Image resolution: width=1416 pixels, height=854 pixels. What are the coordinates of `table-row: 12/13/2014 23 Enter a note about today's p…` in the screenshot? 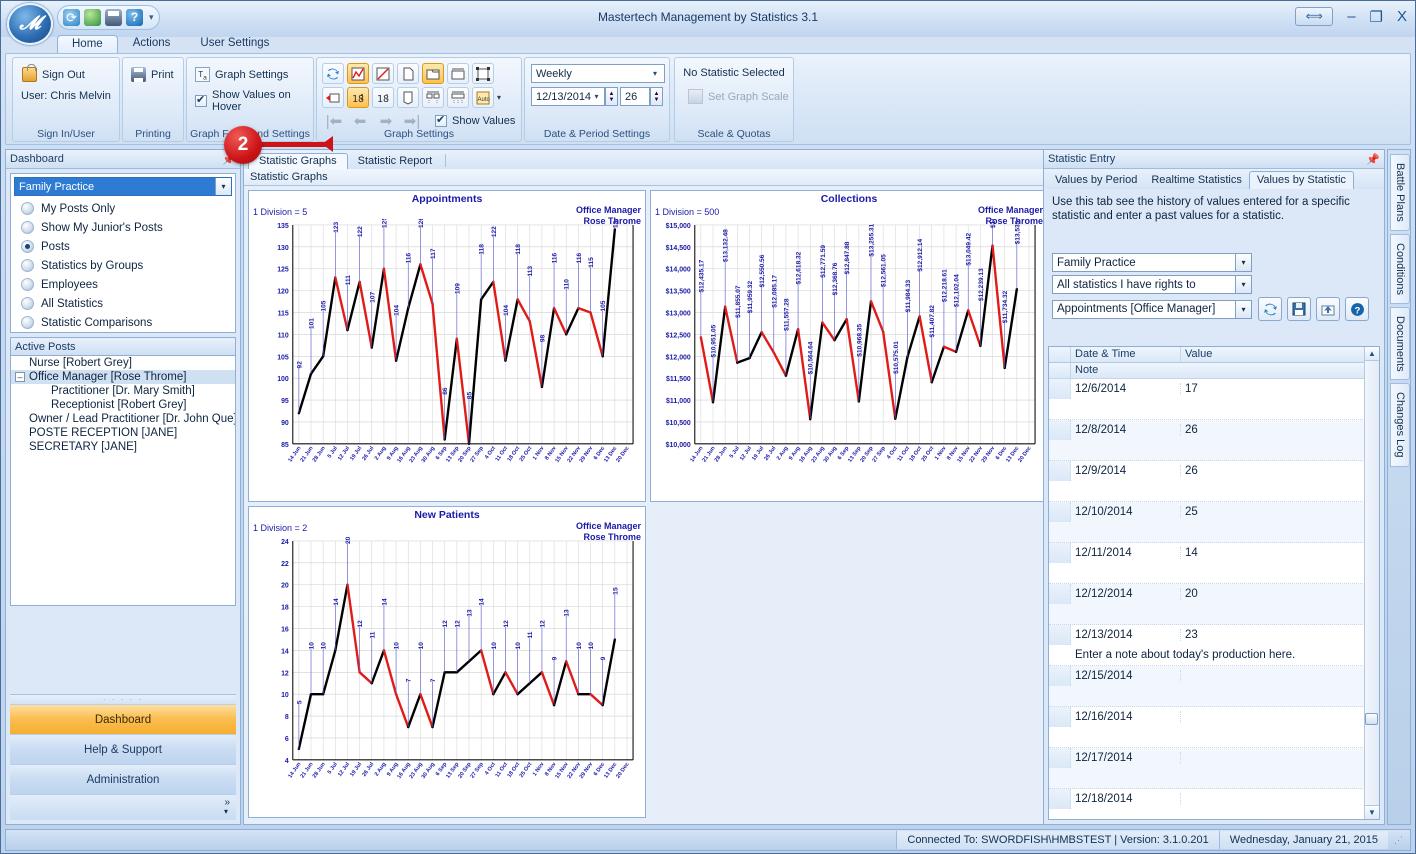 It's located at (1214, 645).